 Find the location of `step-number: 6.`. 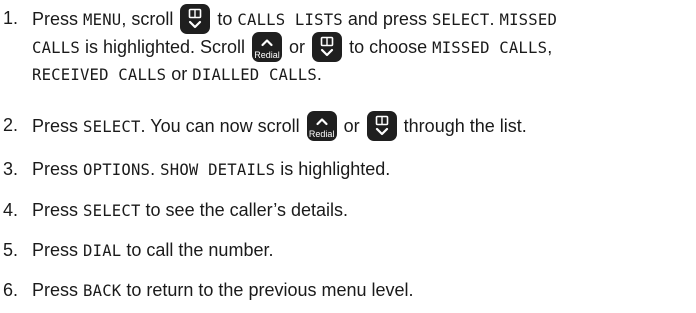

step-number: 6. is located at coordinates (11, 290).